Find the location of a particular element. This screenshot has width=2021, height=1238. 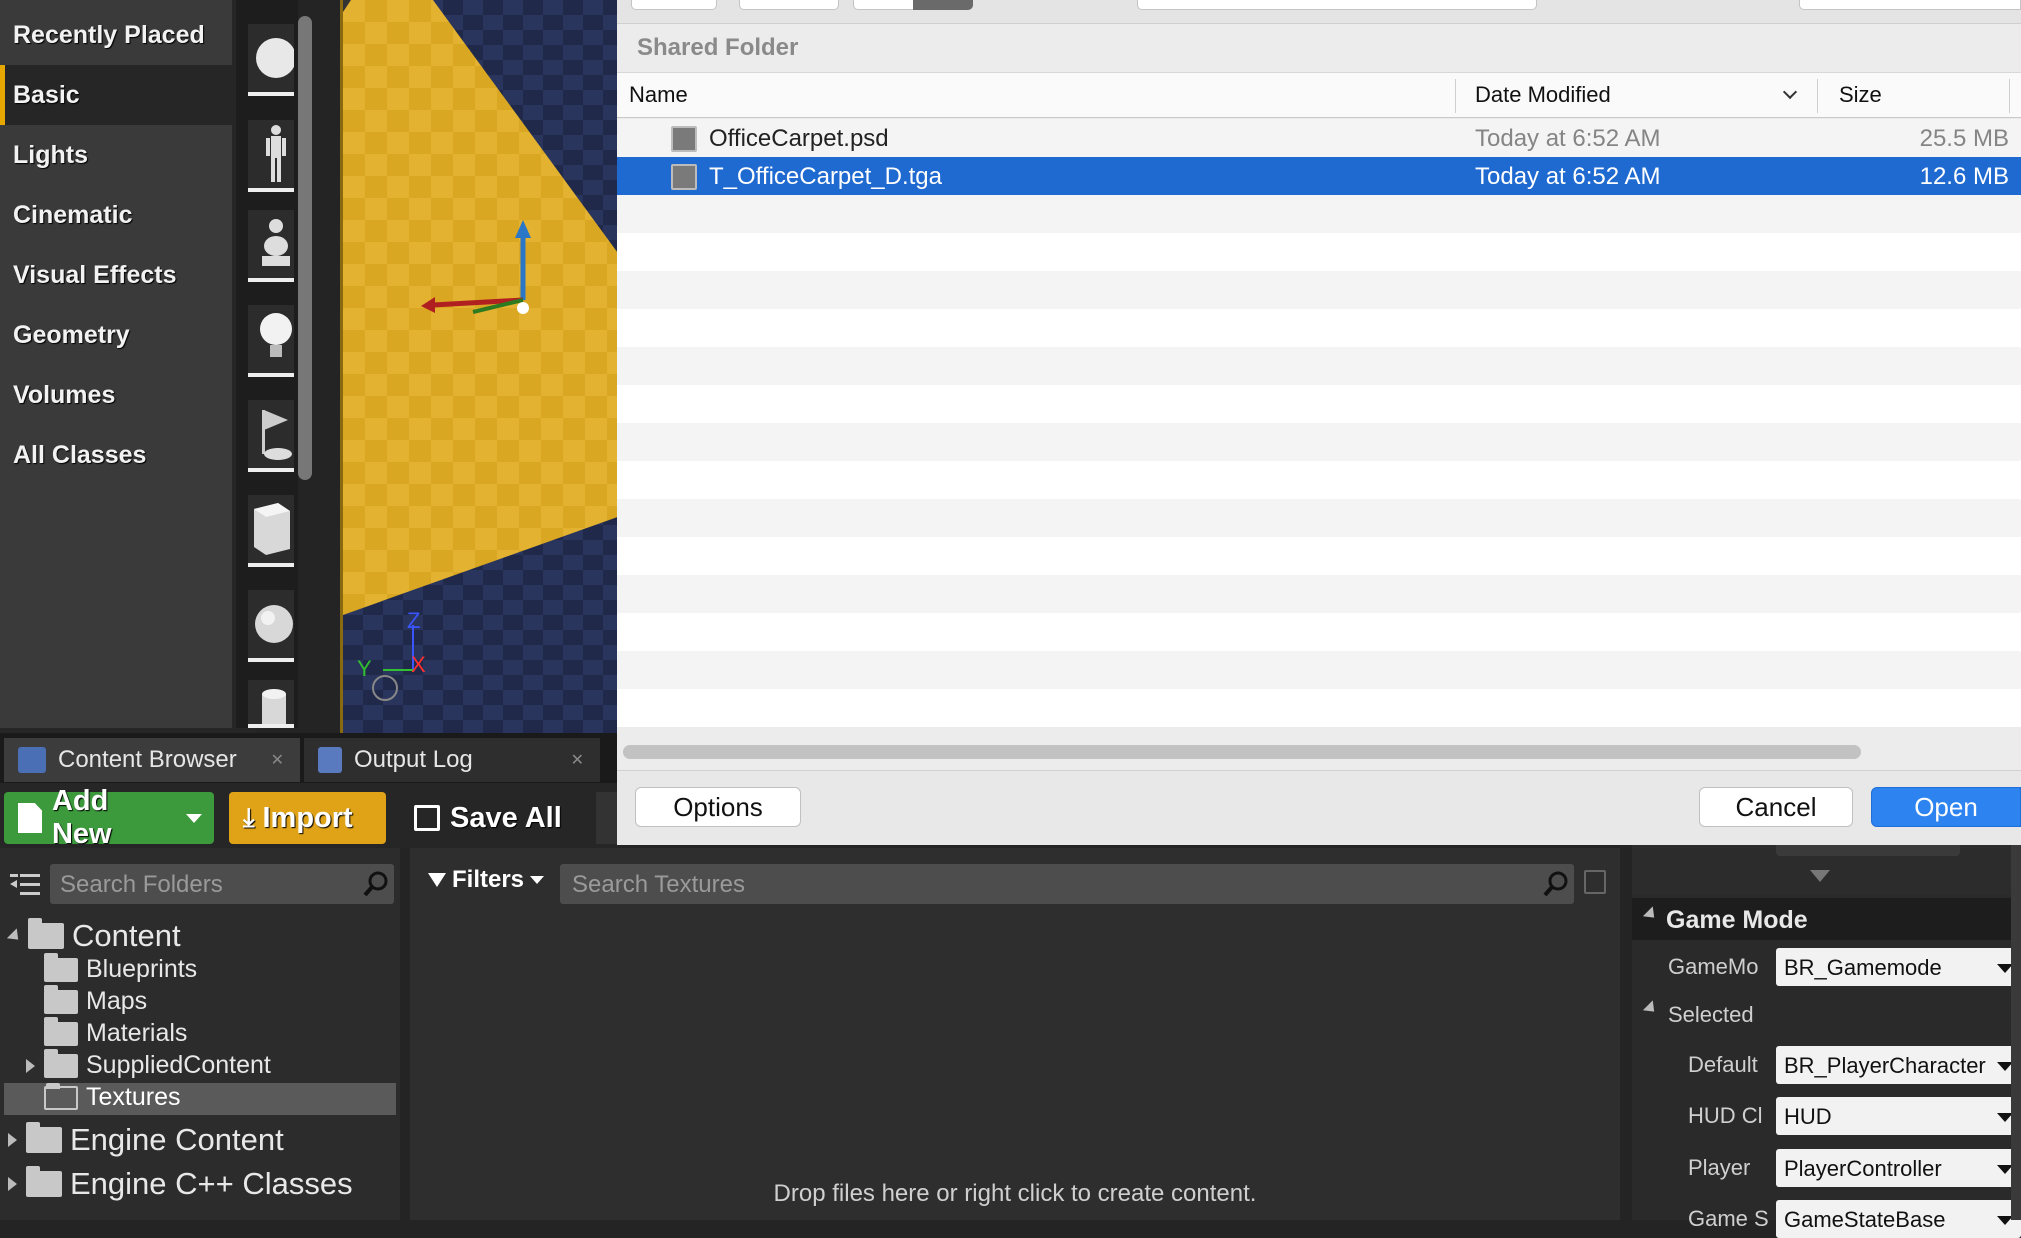

folder-maps: Maps is located at coordinates (96, 1000).